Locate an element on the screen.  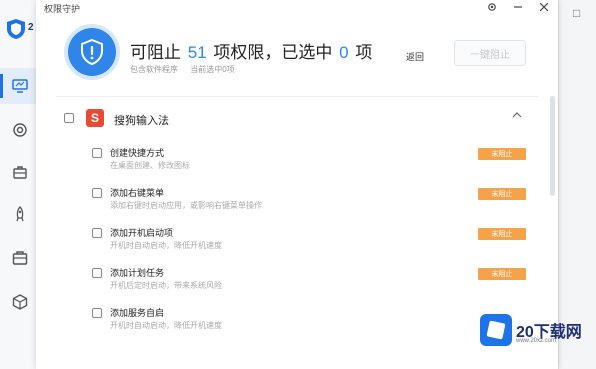
permission-desc: 开机后定时启动，带来系统风险 is located at coordinates (166, 285).